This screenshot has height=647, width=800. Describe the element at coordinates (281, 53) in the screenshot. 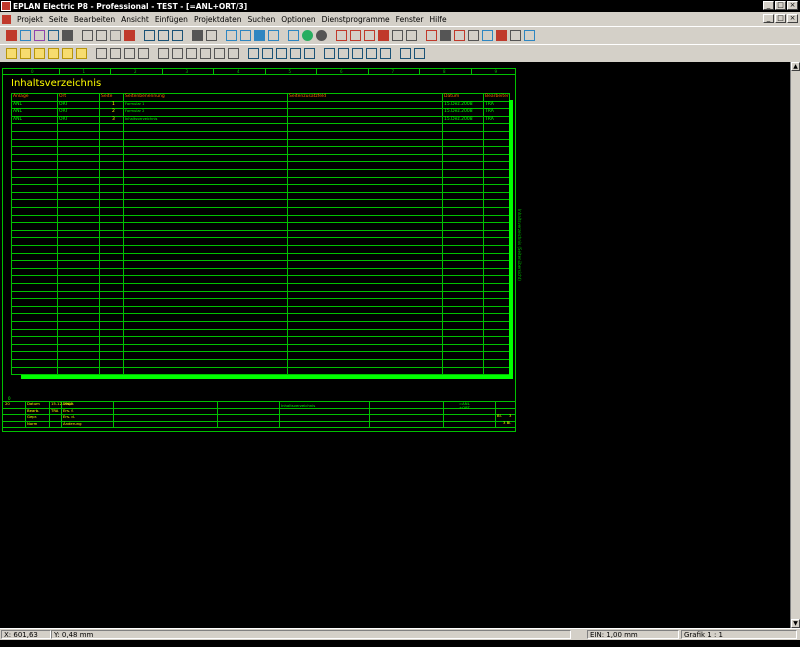

I see `connection-cross-icon` at that location.